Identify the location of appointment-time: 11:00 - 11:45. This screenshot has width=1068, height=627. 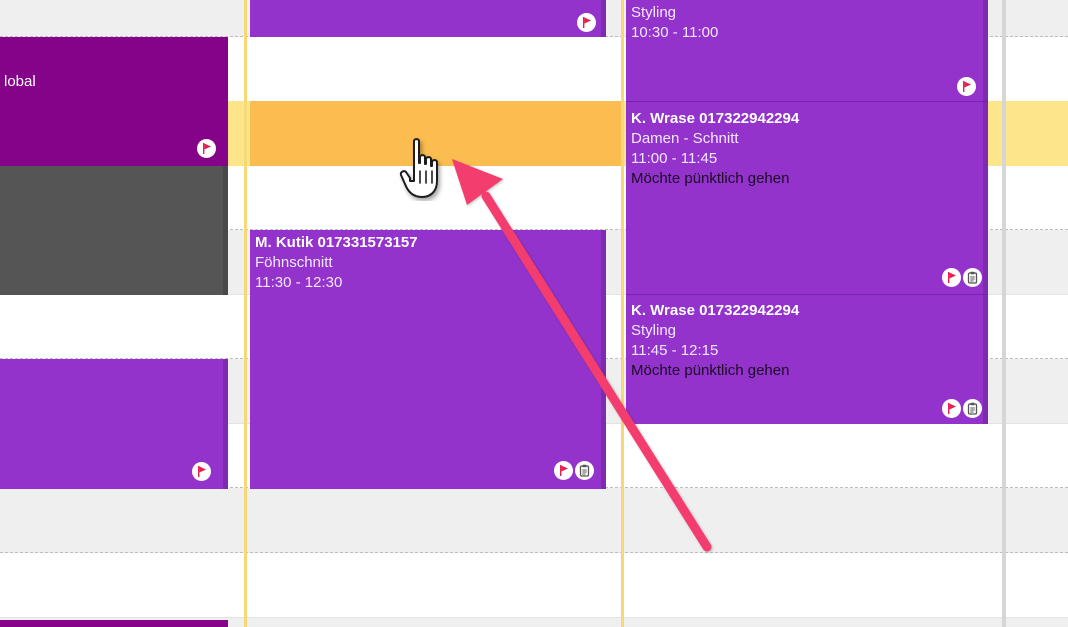
(674, 158).